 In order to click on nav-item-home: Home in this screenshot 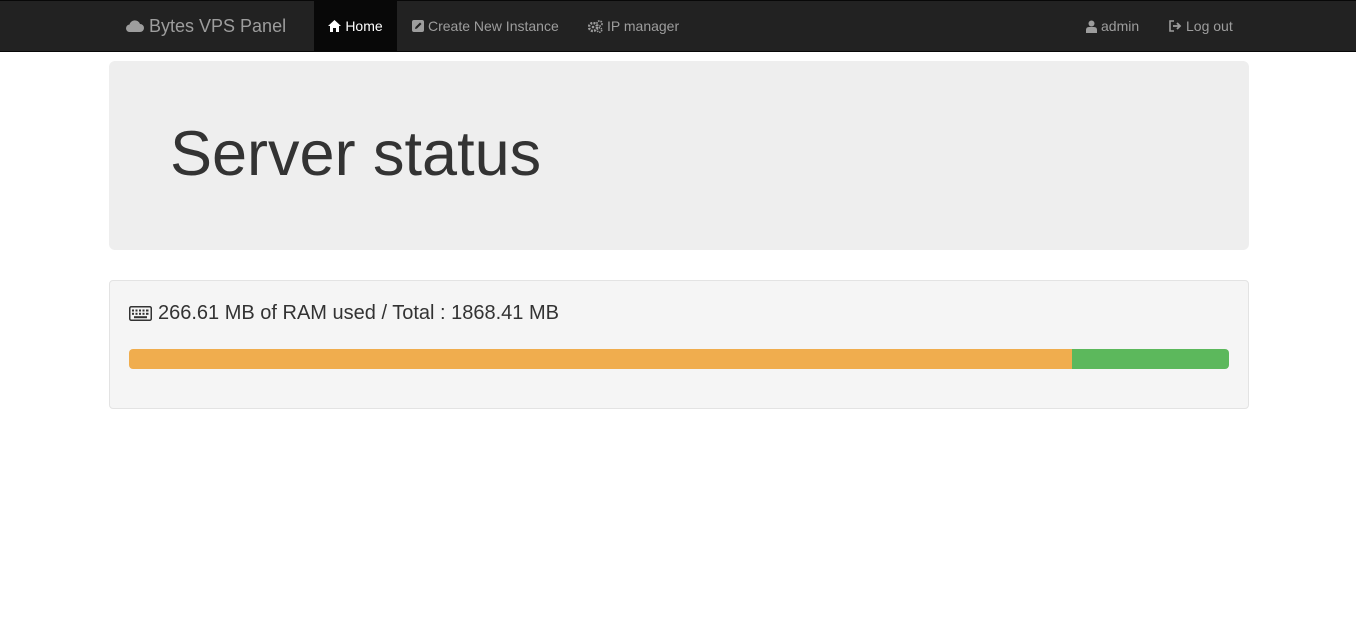, I will do `click(355, 26)`.